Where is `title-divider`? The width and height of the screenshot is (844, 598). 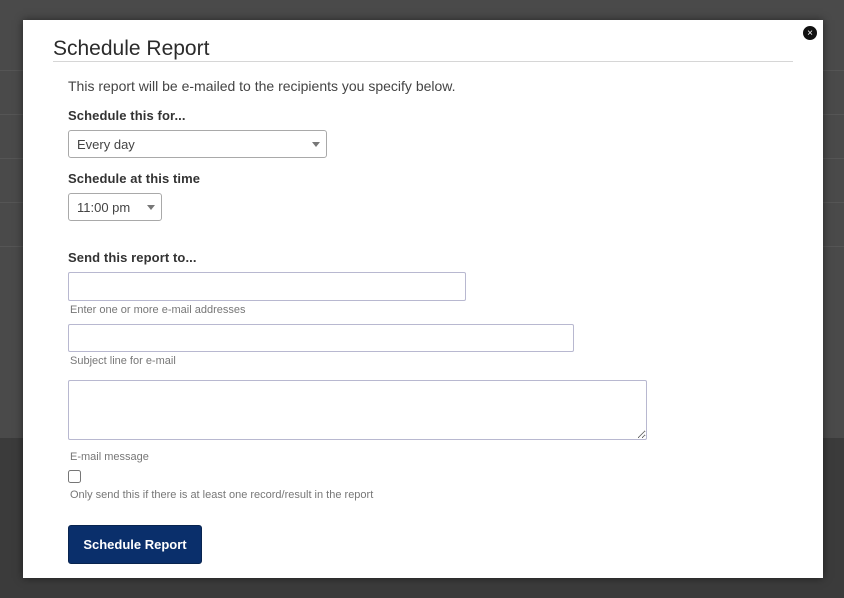
title-divider is located at coordinates (423, 61).